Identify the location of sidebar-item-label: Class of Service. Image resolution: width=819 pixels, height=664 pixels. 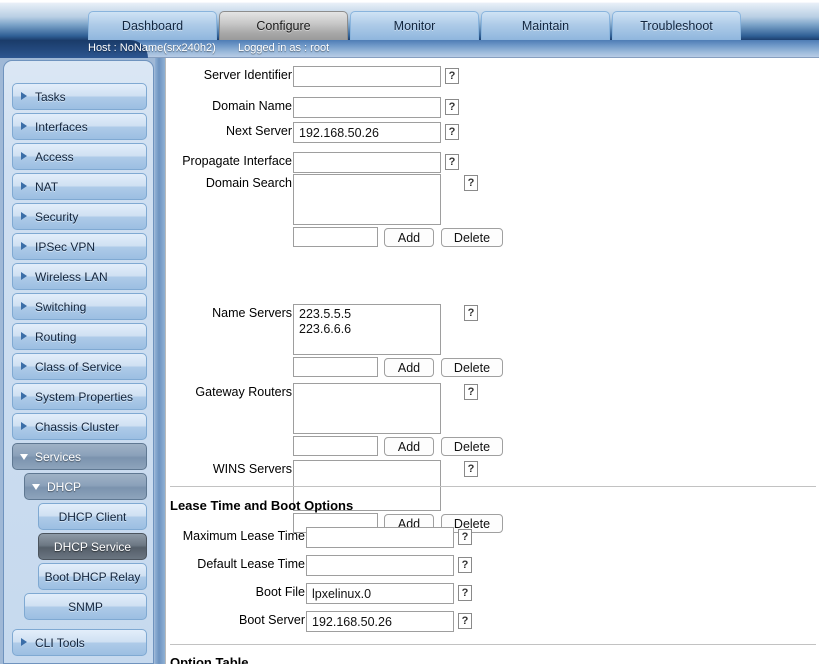
(78, 366).